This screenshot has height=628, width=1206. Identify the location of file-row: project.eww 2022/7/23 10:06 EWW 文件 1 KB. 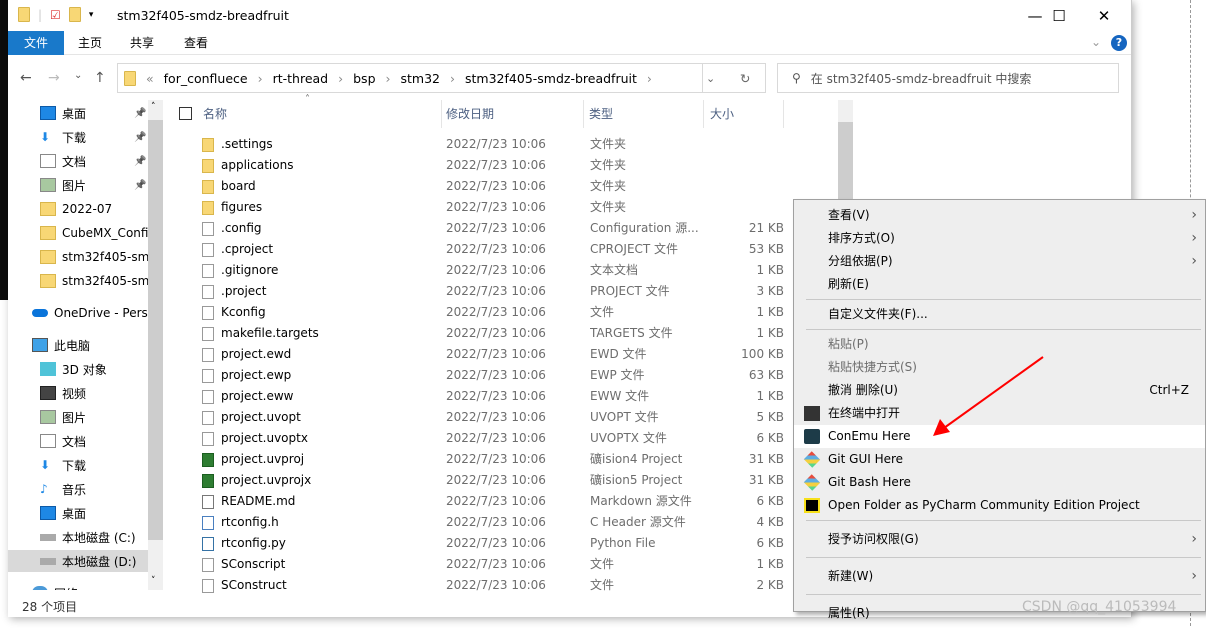
(493, 396).